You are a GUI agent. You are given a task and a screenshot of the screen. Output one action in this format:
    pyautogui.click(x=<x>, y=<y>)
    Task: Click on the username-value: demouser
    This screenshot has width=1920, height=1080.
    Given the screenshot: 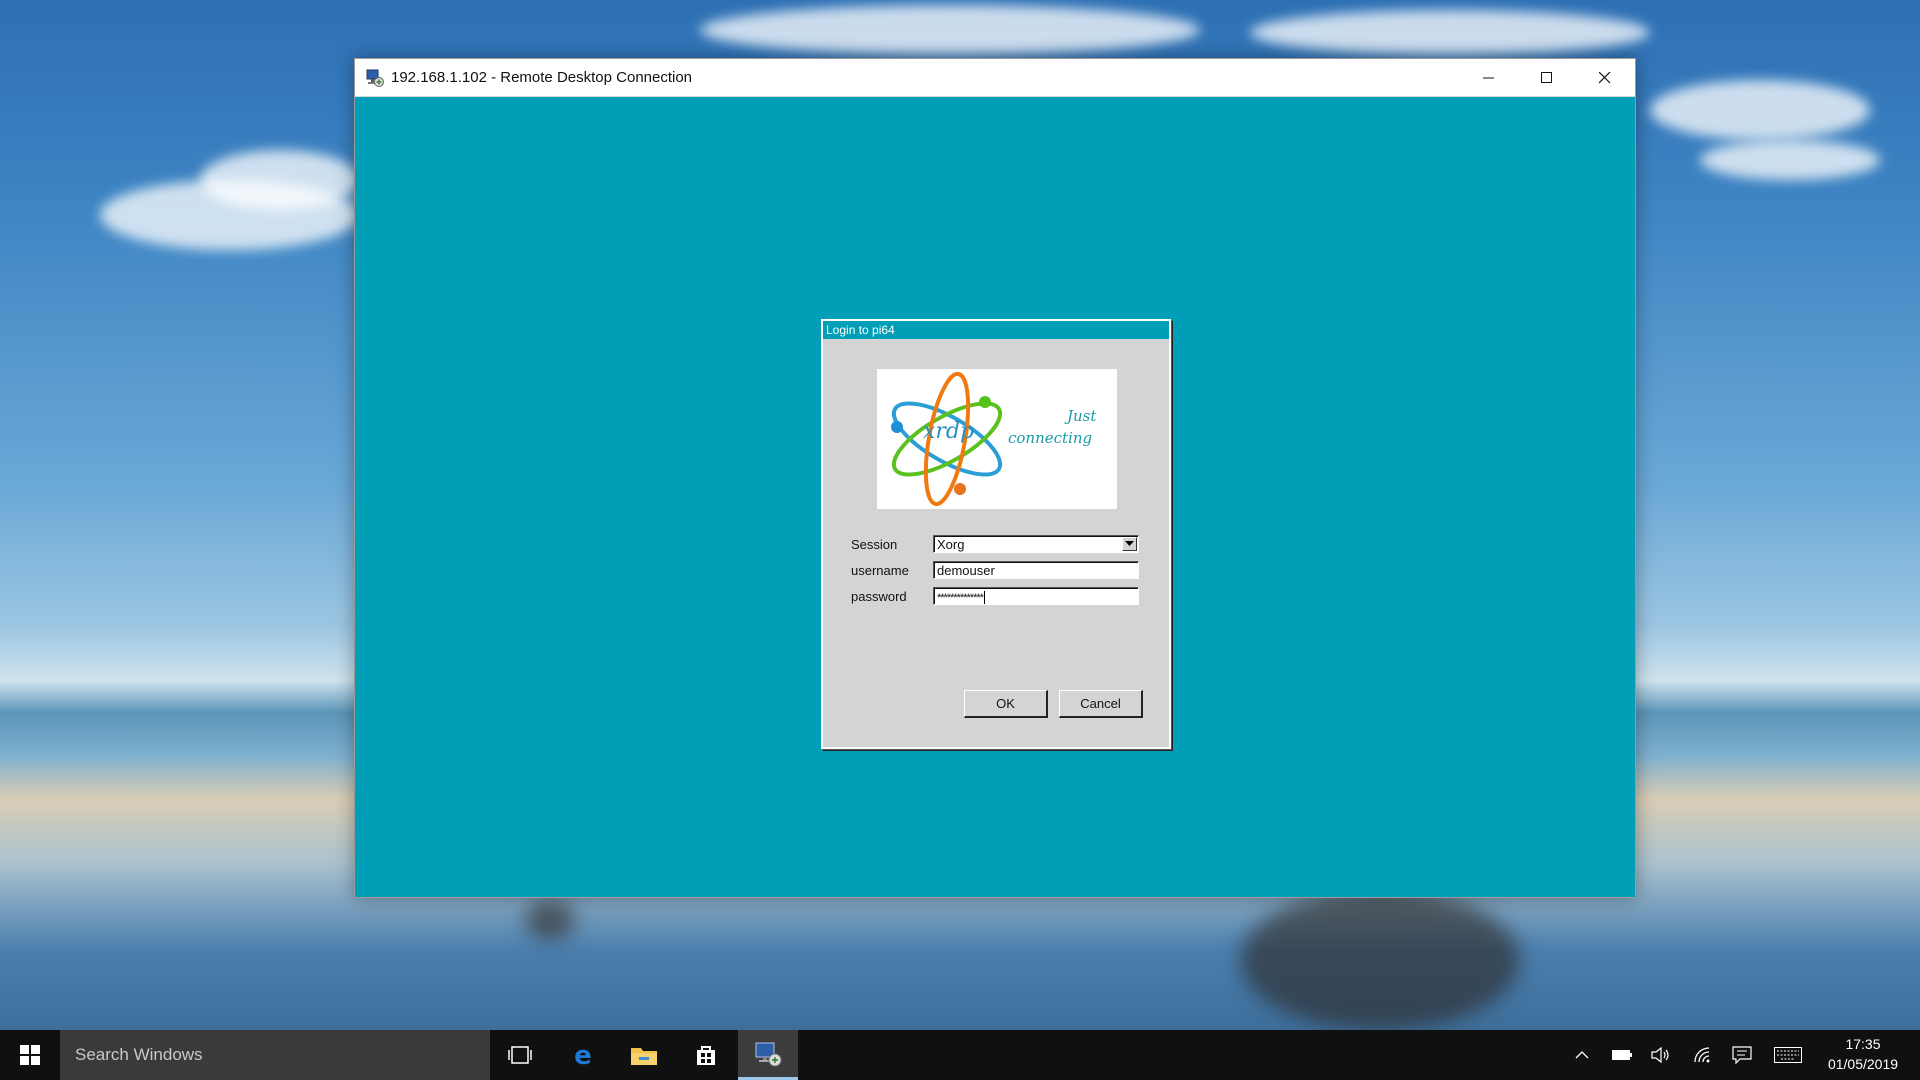 What is the action you would take?
    pyautogui.click(x=966, y=570)
    